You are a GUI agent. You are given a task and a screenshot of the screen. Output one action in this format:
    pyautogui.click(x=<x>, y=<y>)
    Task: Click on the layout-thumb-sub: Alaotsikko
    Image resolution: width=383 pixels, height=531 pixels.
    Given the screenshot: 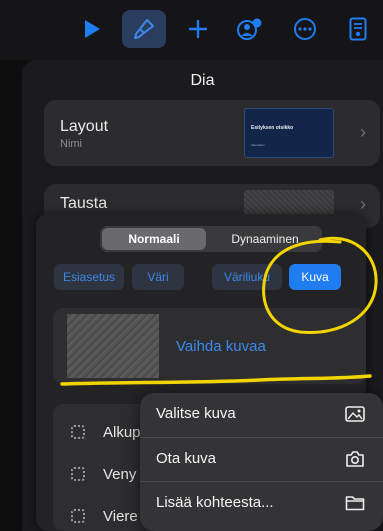 What is the action you would take?
    pyautogui.click(x=258, y=145)
    